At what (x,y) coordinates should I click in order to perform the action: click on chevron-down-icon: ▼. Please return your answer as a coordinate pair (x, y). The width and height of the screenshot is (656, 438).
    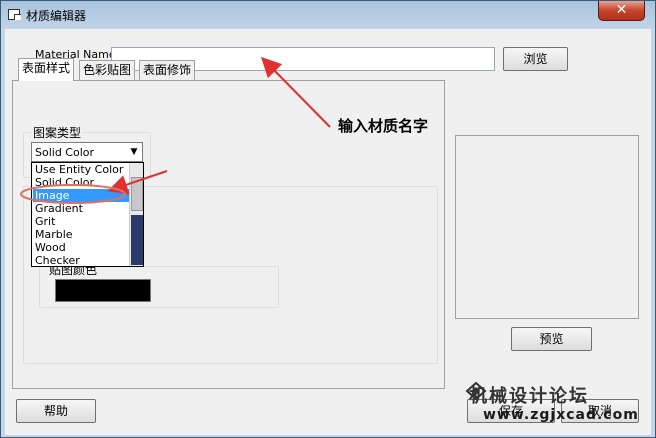
    Looking at the image, I should click on (134, 152).